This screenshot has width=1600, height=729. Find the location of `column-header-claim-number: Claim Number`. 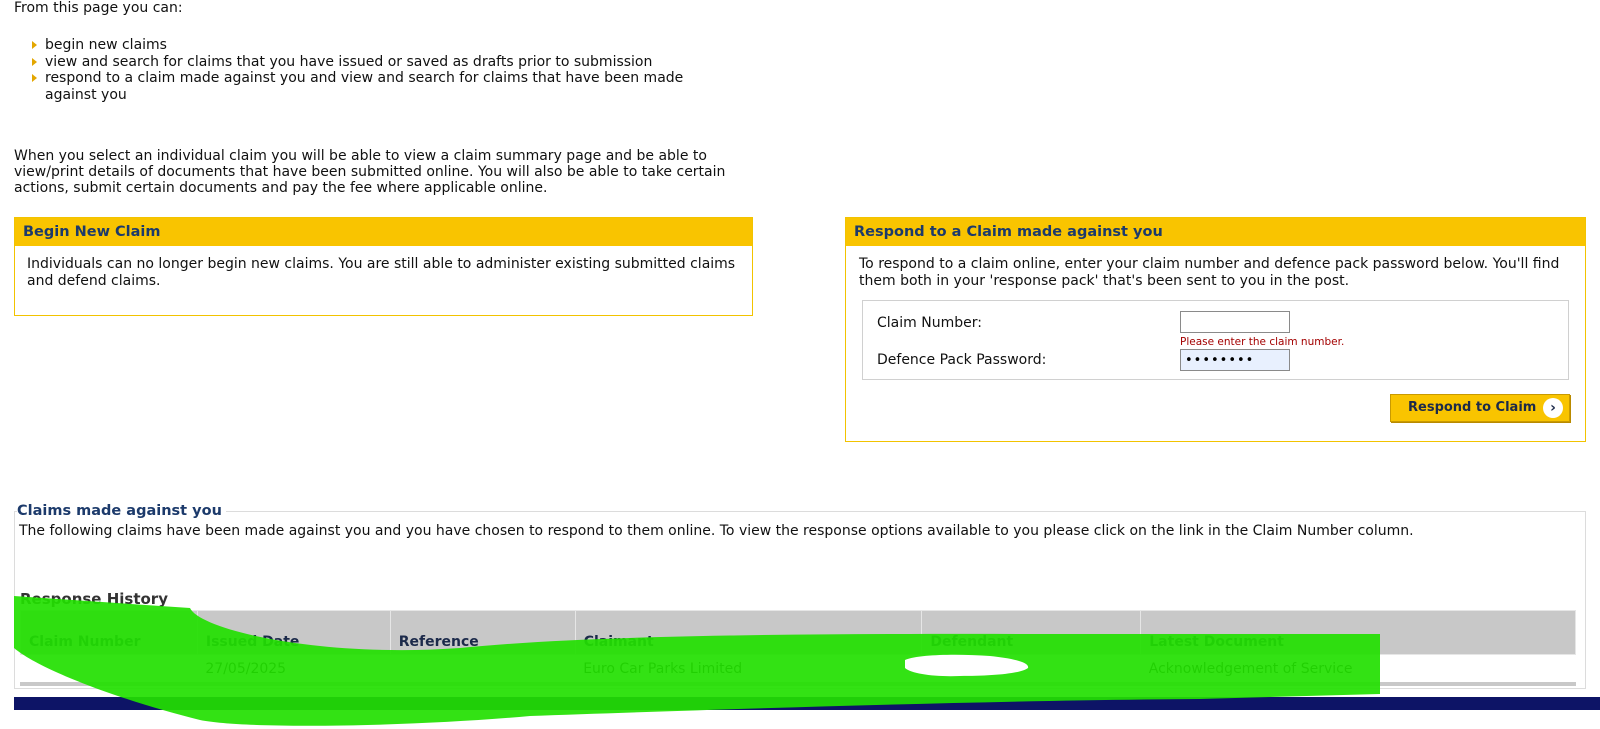

column-header-claim-number: Claim Number is located at coordinates (109, 632).